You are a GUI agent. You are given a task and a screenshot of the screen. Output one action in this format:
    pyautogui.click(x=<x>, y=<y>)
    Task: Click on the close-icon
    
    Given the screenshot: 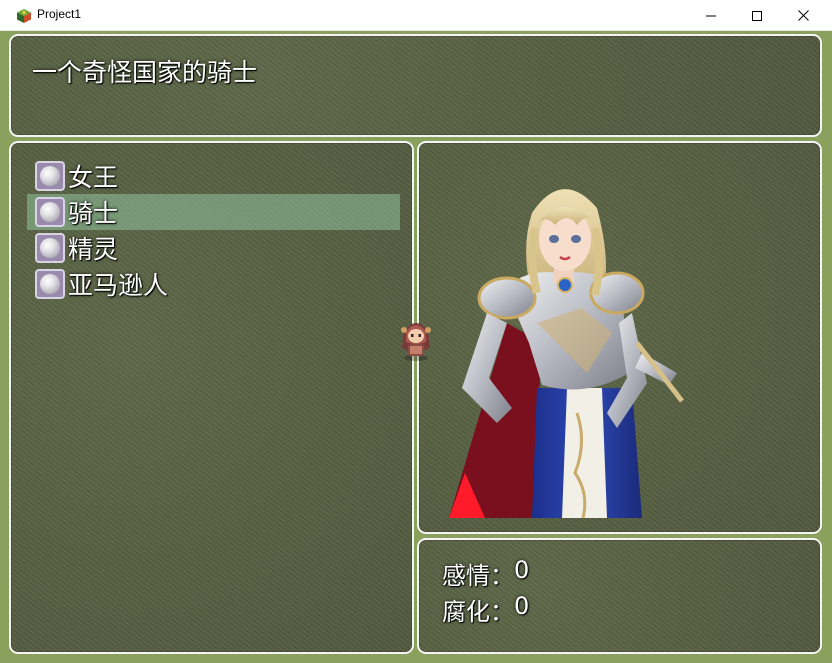 What is the action you would take?
    pyautogui.click(x=803, y=15)
    